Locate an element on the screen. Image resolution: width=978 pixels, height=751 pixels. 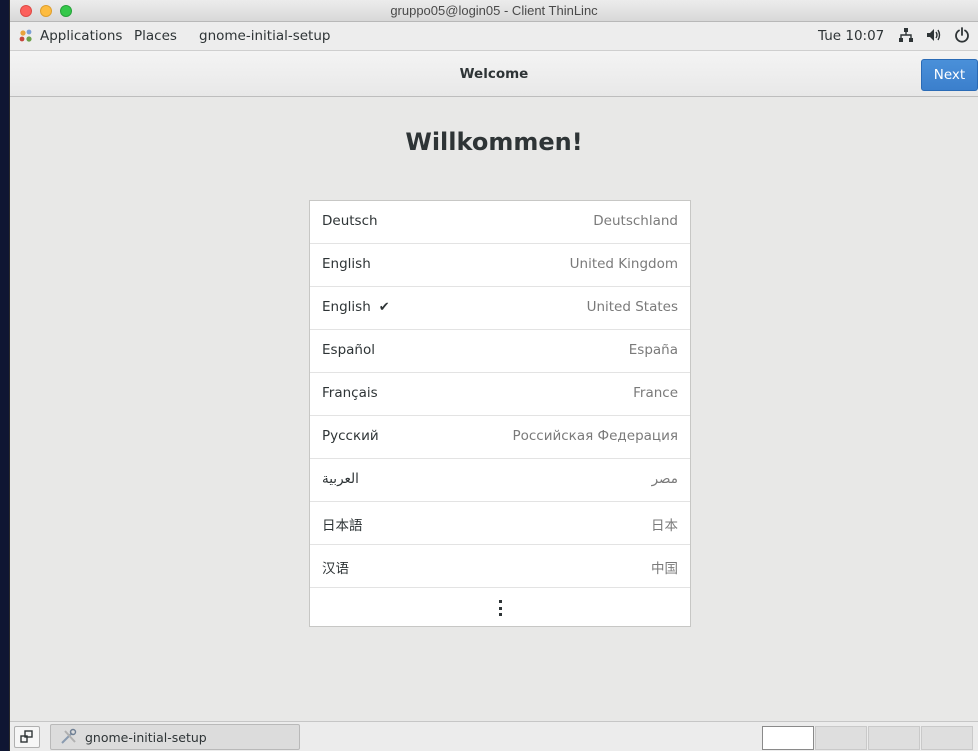
page-title: Welcome is located at coordinates (494, 74).